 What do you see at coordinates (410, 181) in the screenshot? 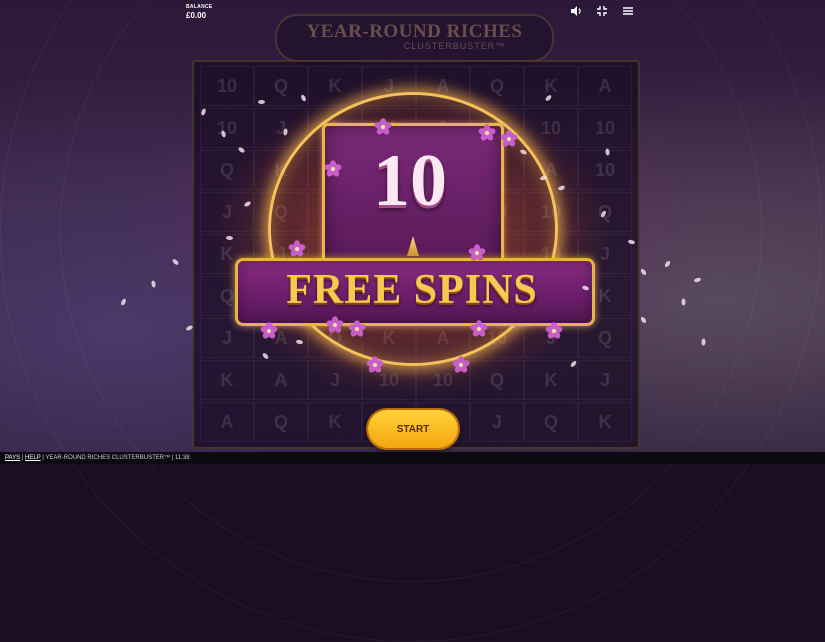
I see `free-spins-count: 10` at bounding box center [410, 181].